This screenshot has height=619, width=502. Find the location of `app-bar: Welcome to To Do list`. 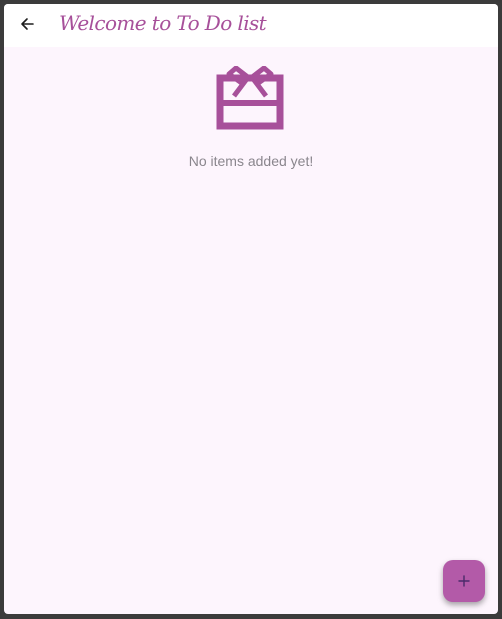

app-bar: Welcome to To Do list is located at coordinates (251, 25).